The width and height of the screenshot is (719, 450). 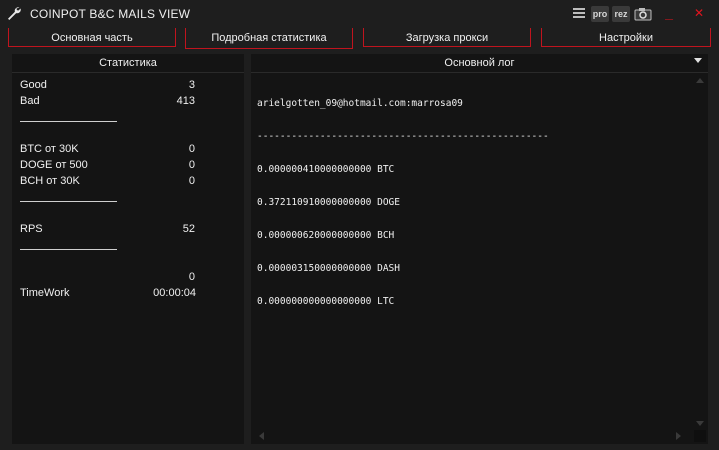 What do you see at coordinates (191, 85) in the screenshot?
I see `stat-value: 3` at bounding box center [191, 85].